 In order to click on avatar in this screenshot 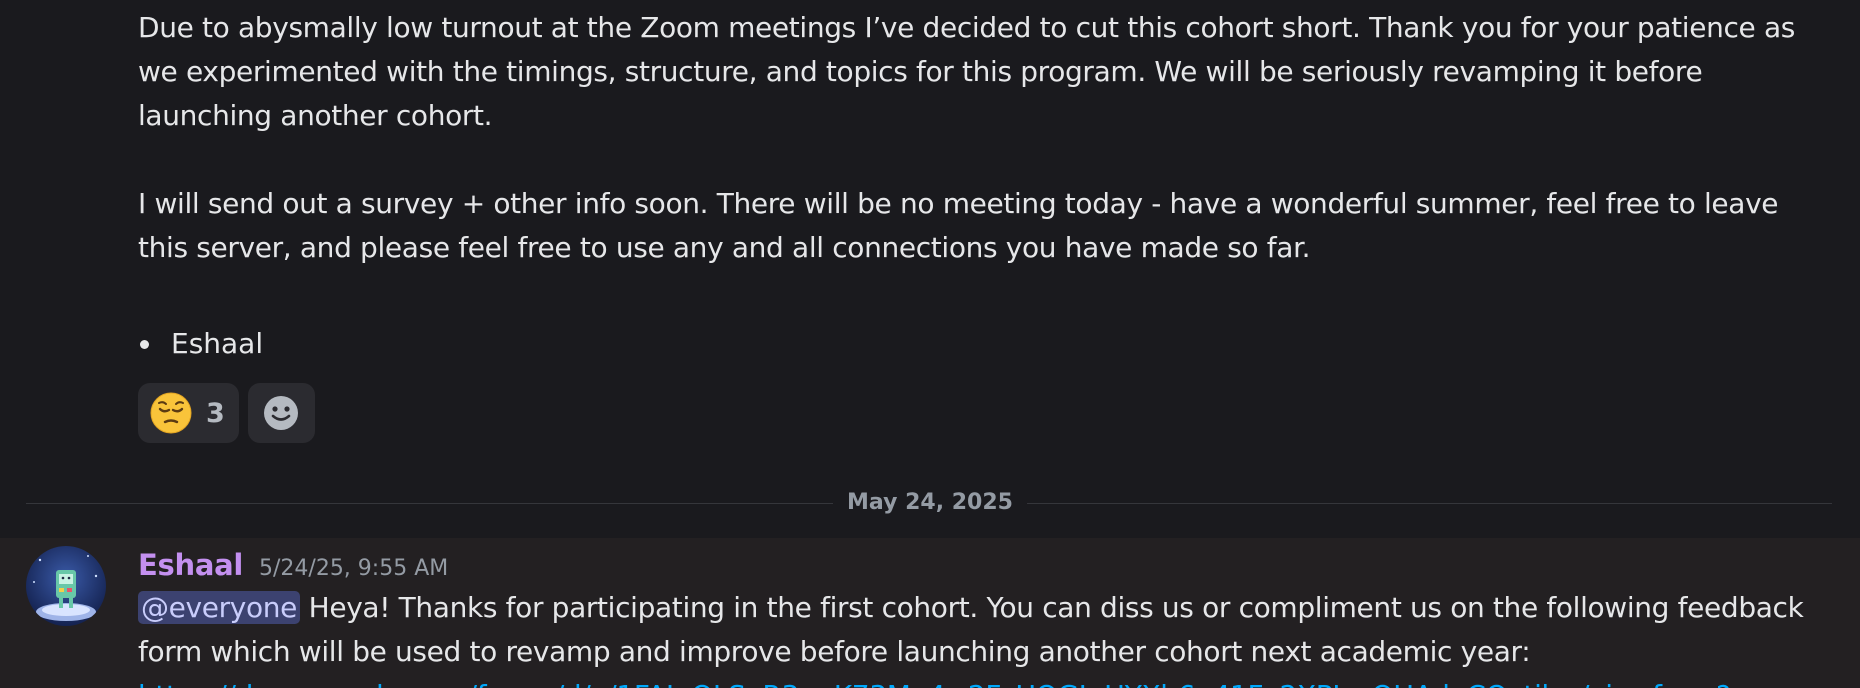, I will do `click(66, 586)`.